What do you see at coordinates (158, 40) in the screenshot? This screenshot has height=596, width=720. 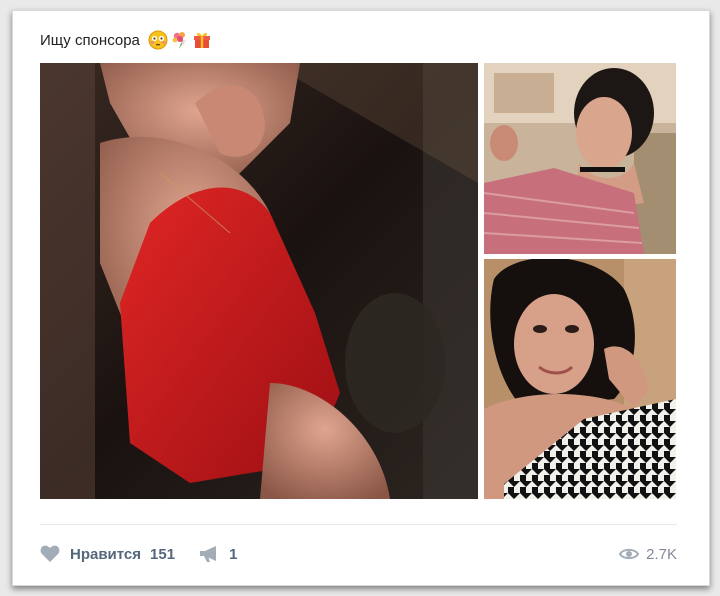 I see `flushed-face-emoji-icon` at bounding box center [158, 40].